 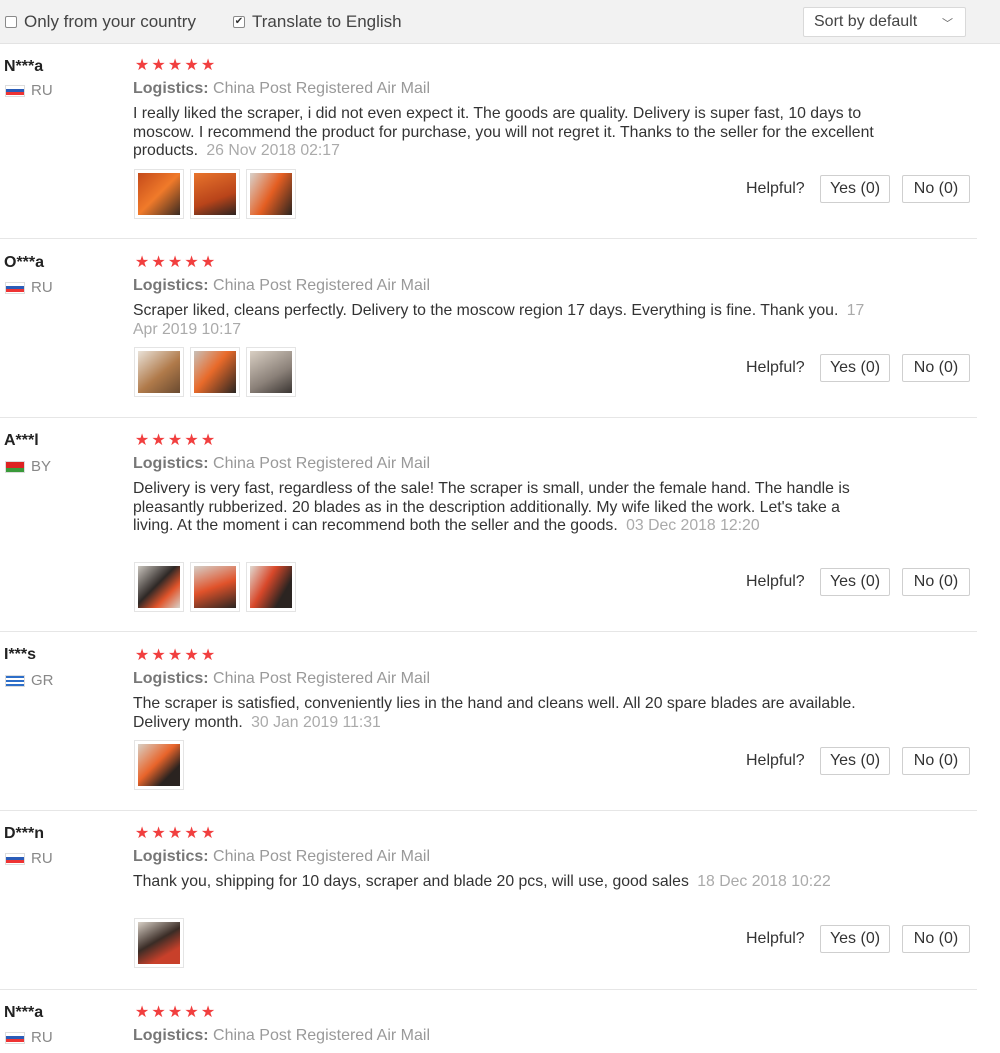 I want to click on translate-label: Translate to English, so click(x=327, y=21).